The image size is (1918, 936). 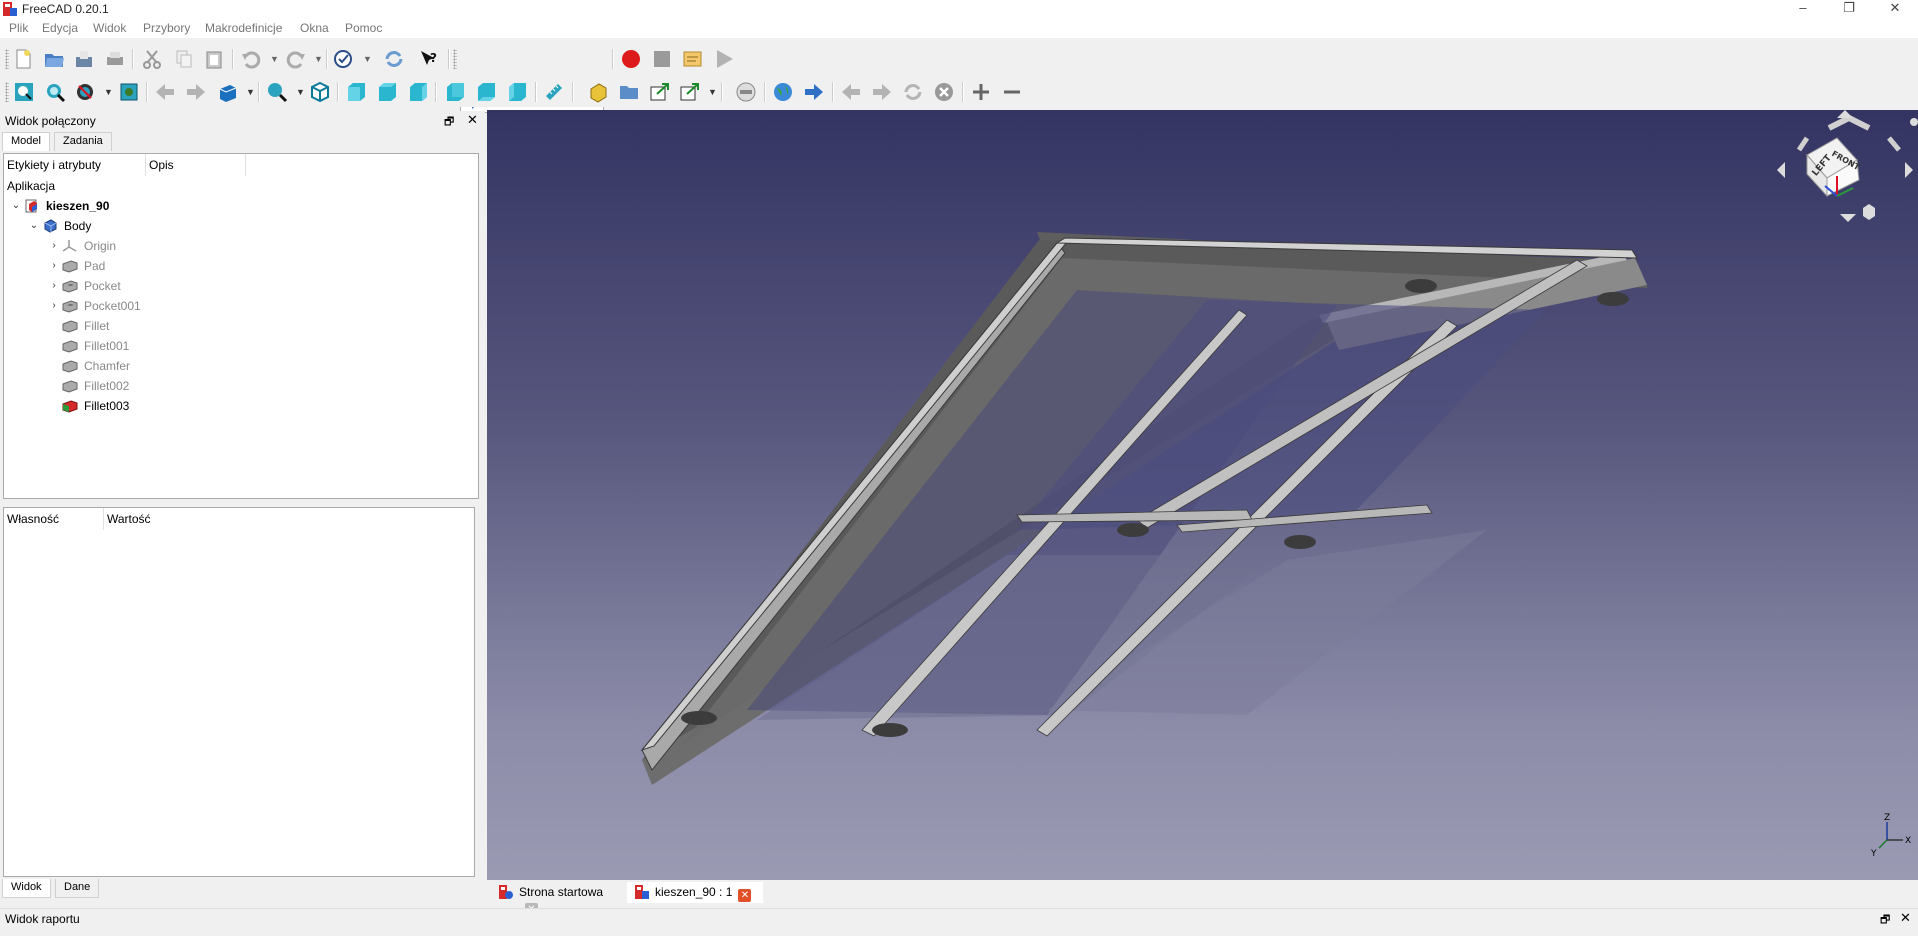 What do you see at coordinates (251, 59) in the screenshot?
I see `undo-icon` at bounding box center [251, 59].